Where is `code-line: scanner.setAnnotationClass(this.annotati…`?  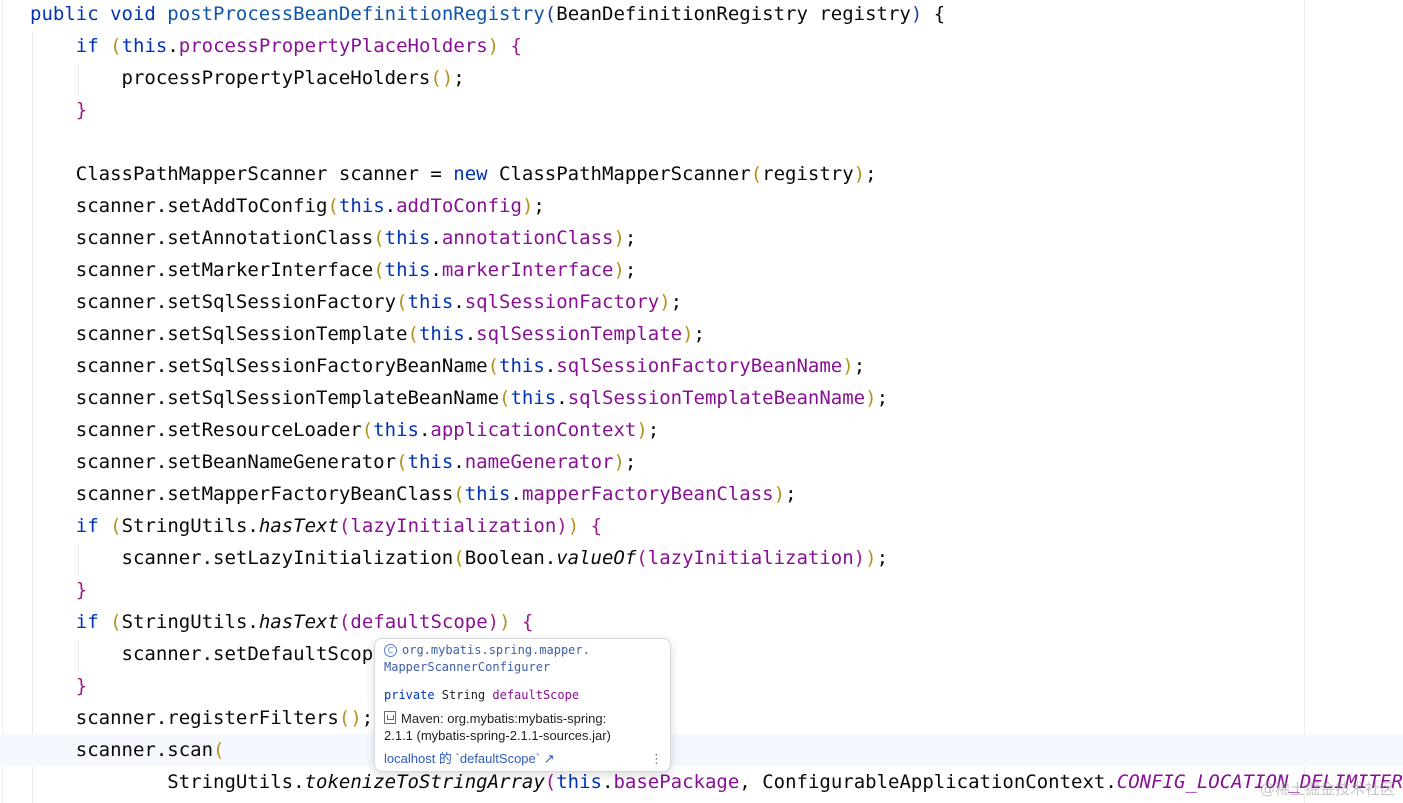
code-line: scanner.setAnnotationClass(this.annotati… is located at coordinates (701, 238).